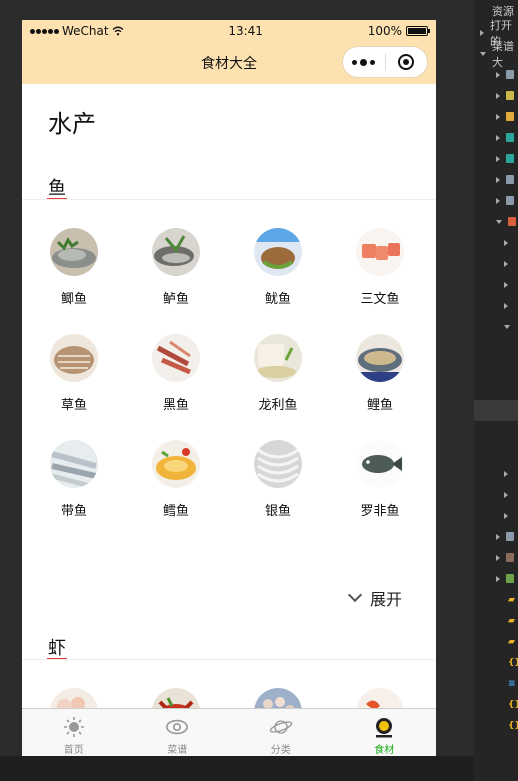  Describe the element at coordinates (74, 487) in the screenshot. I see `ingredient-item: 带鱼` at that location.